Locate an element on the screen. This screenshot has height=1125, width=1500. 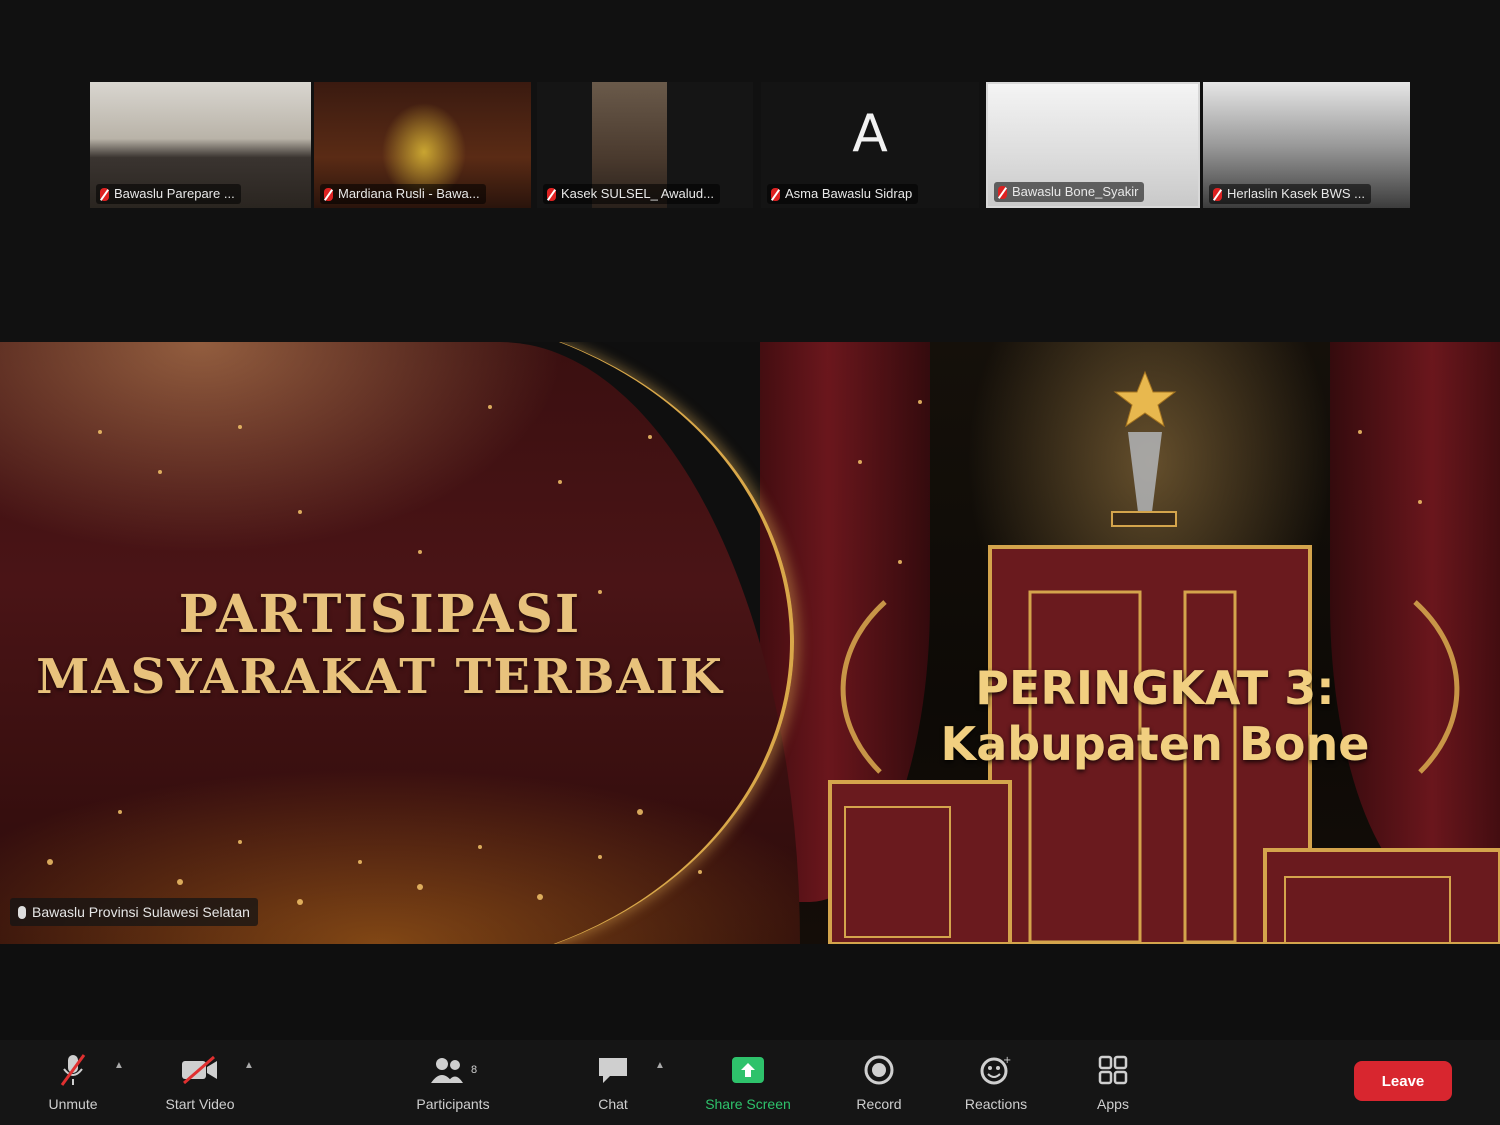
chat-icon is located at coordinates (613, 1070).